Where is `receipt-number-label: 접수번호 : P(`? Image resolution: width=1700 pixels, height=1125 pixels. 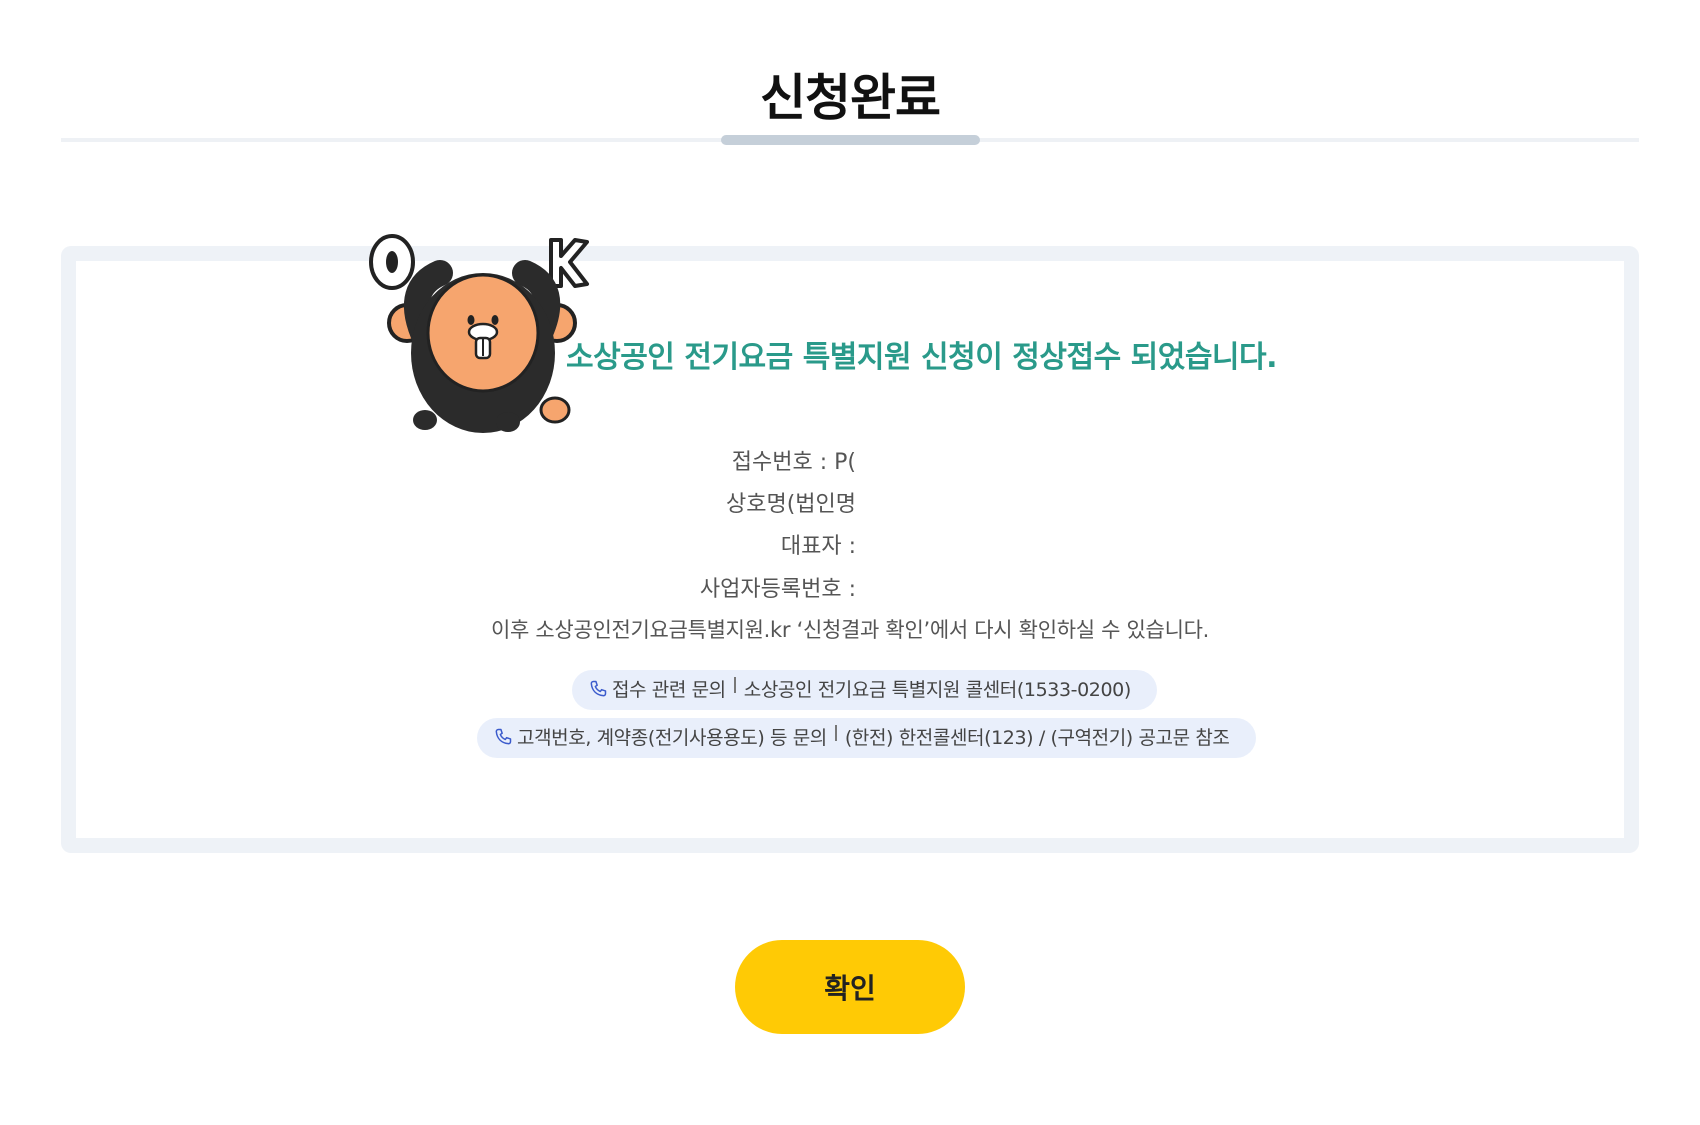
receipt-number-label: 접수번호 : P( is located at coordinates (793, 462).